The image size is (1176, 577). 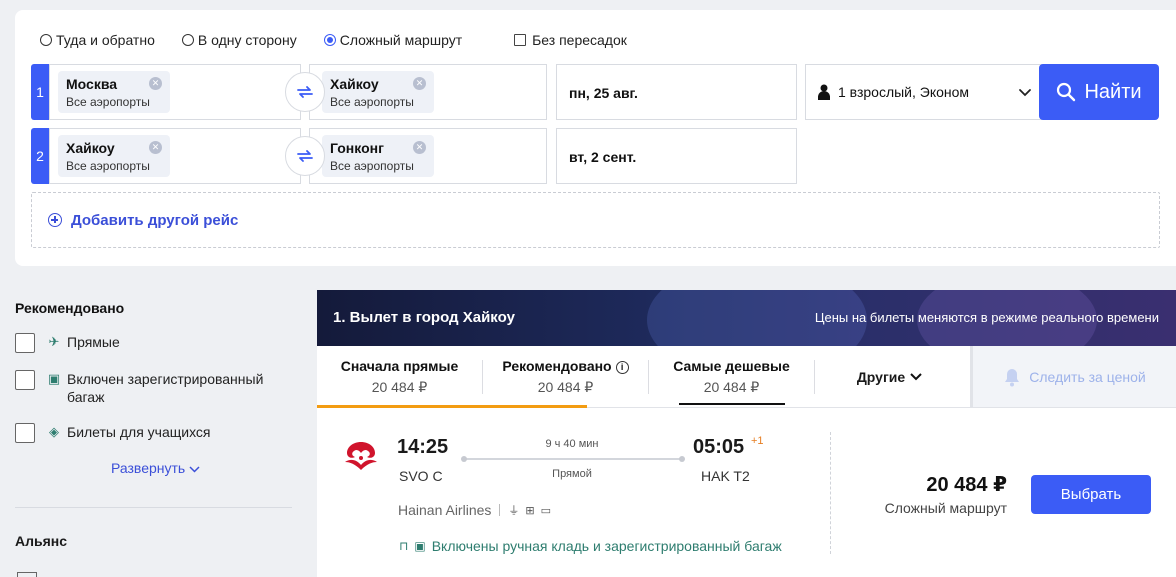 I want to click on radio-round-trip: Туда и обратно, so click(x=97, y=40).